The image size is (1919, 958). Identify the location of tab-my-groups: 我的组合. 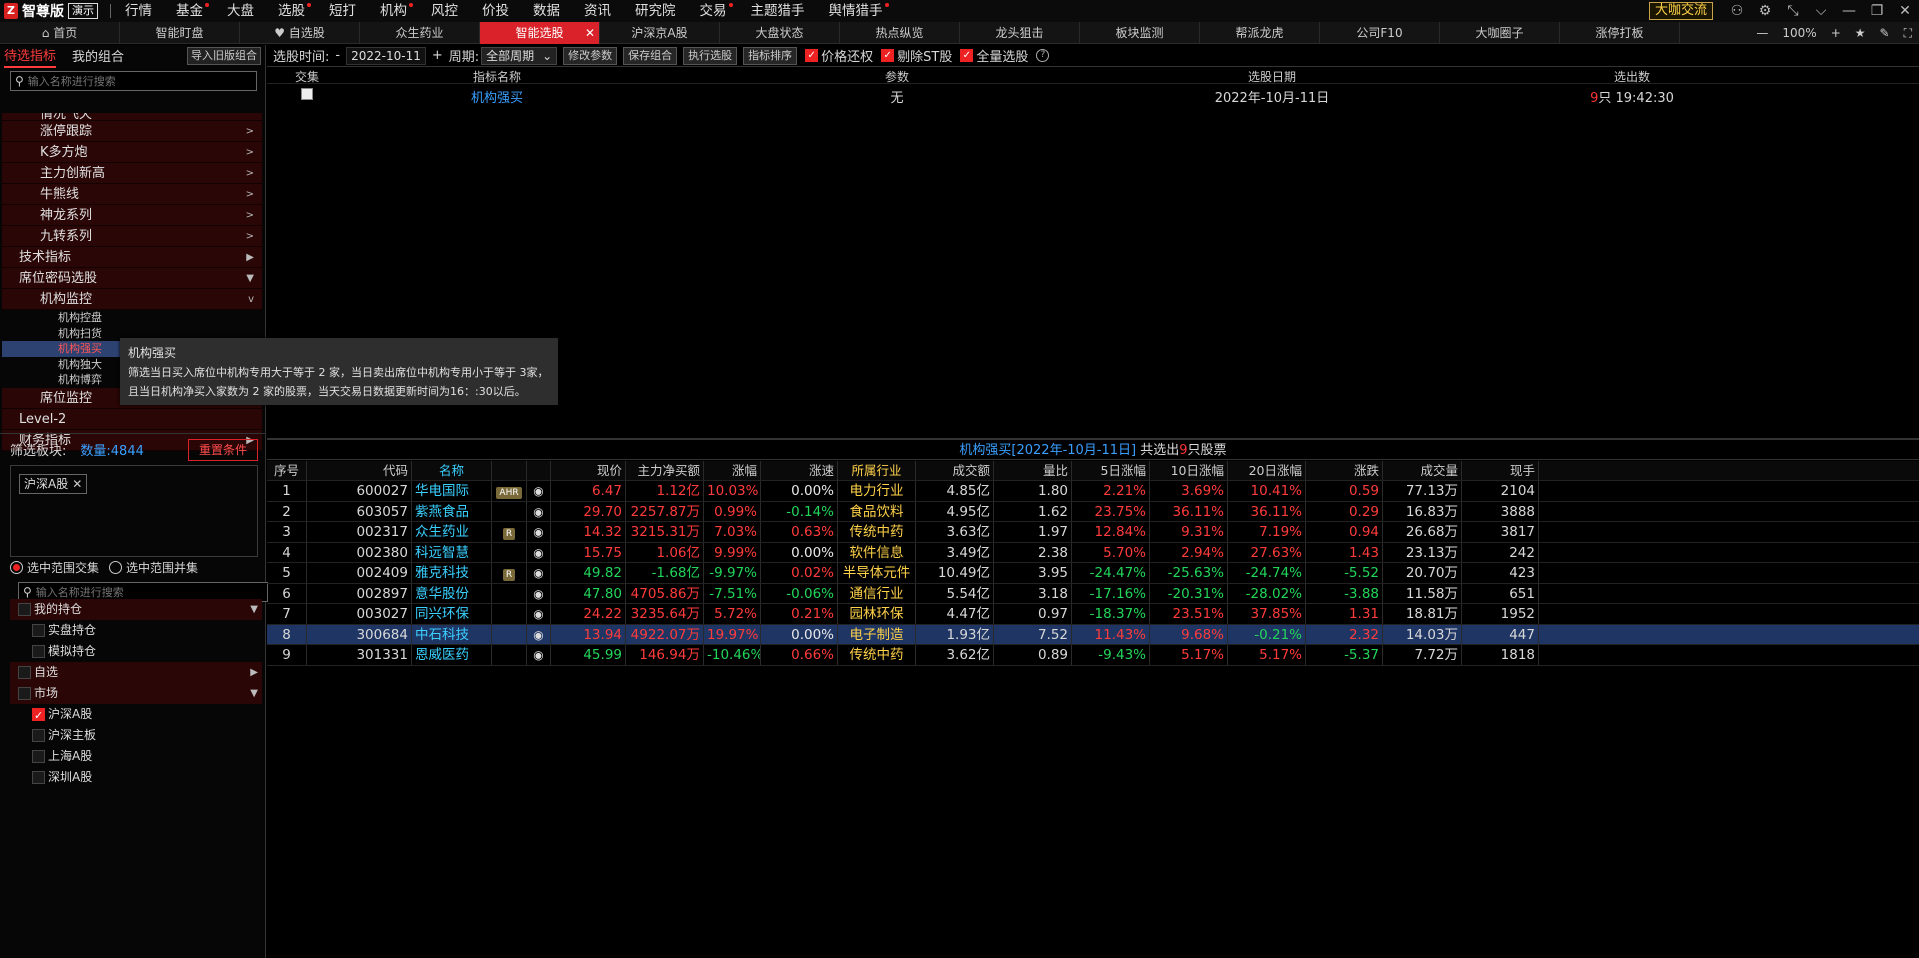
(98, 56).